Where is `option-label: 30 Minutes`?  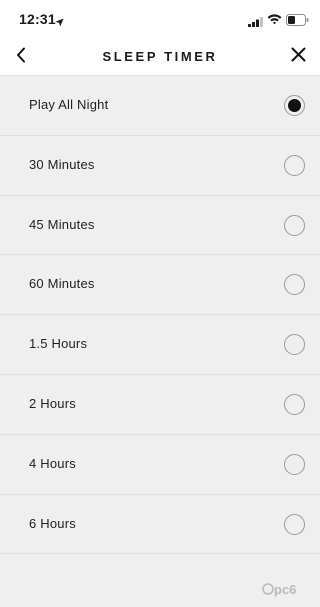
option-label: 30 Minutes is located at coordinates (62, 164).